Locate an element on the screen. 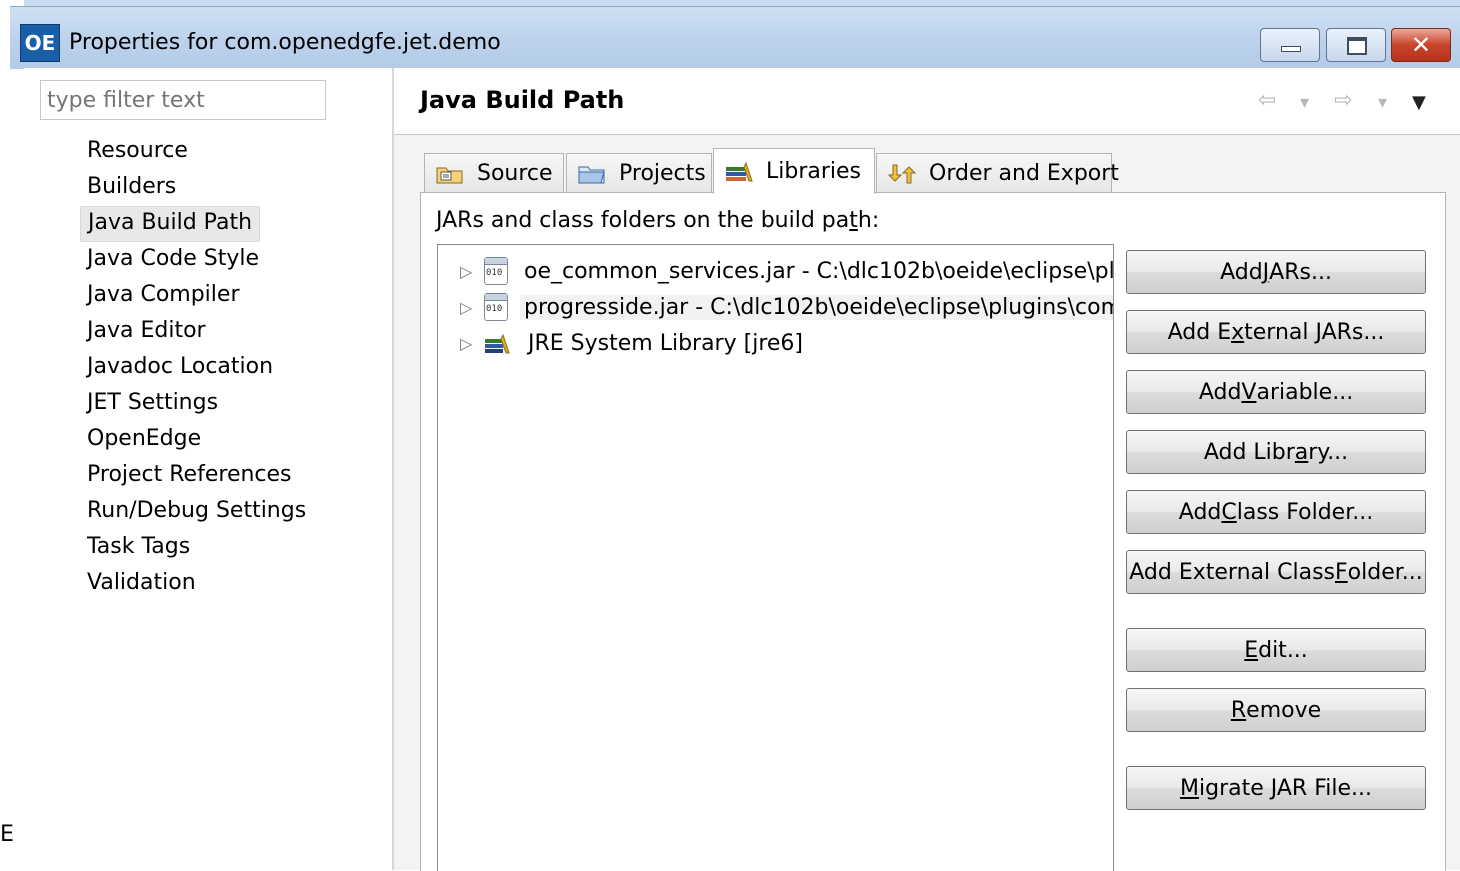 The height and width of the screenshot is (871, 1460). remove-button: Remove is located at coordinates (1276, 710).